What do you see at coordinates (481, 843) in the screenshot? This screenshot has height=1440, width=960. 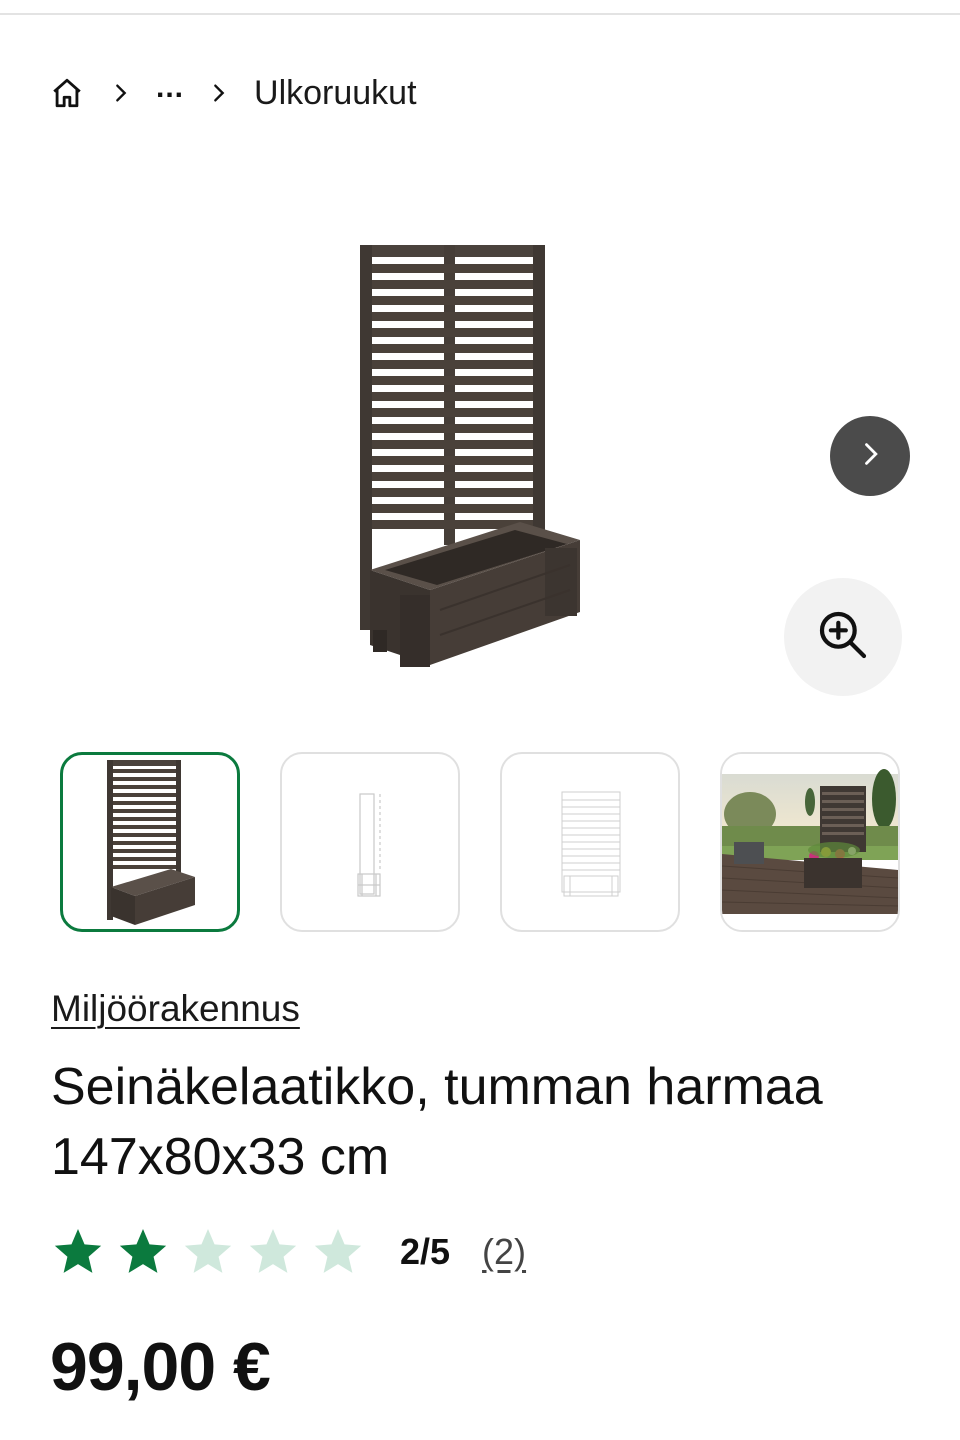 I see `thumbnail-strip` at bounding box center [481, 843].